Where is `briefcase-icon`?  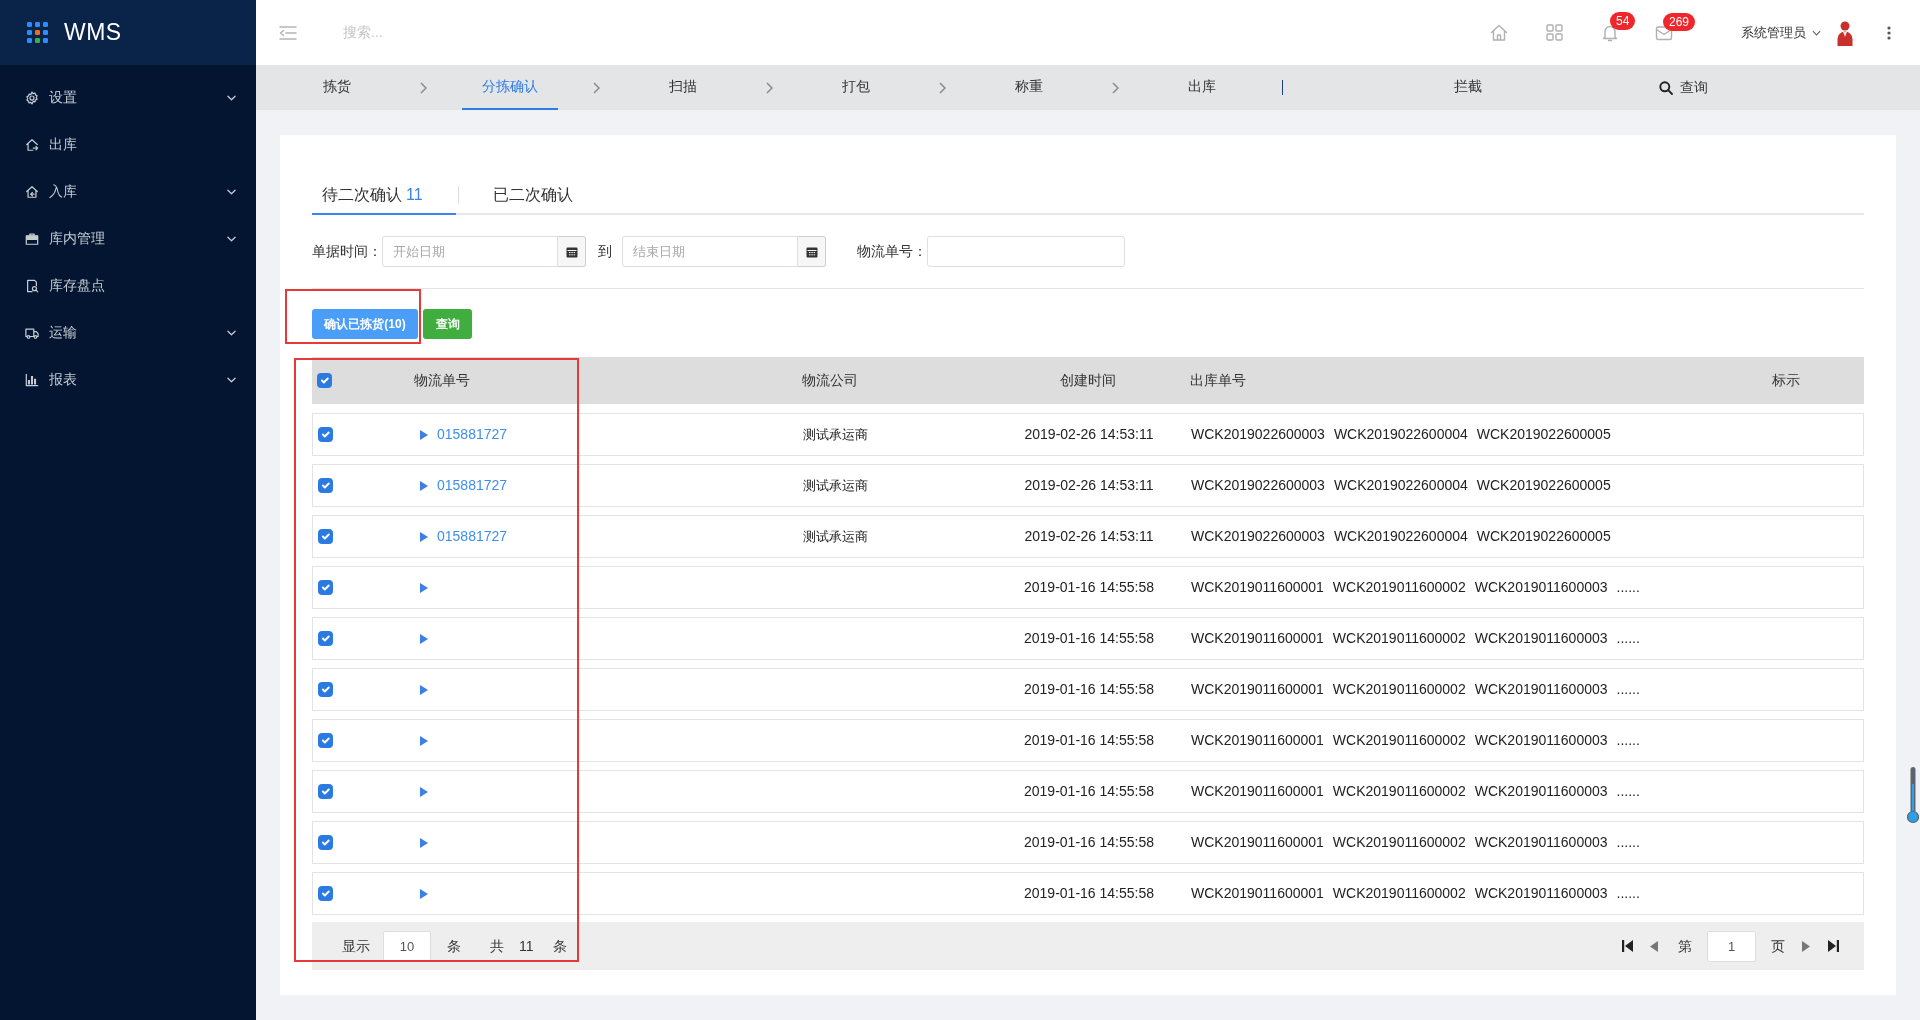
briefcase-icon is located at coordinates (32, 238).